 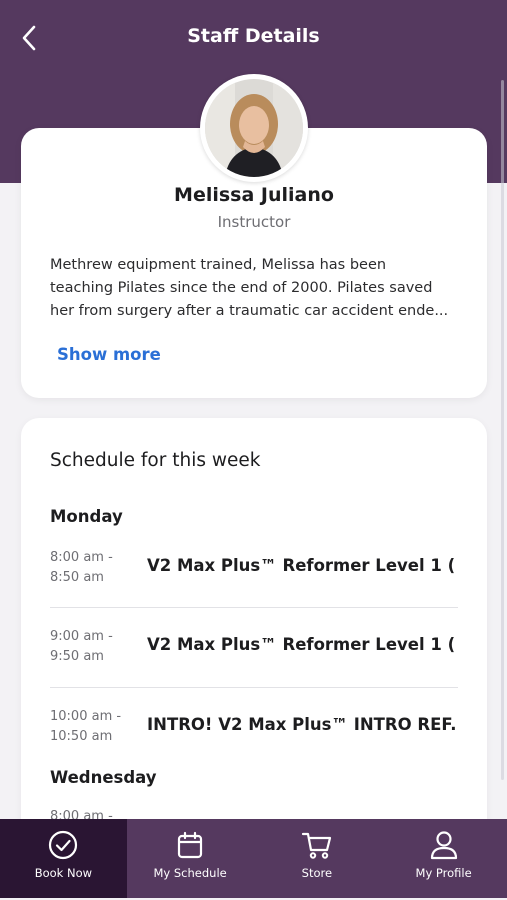 What do you see at coordinates (253, 36) in the screenshot?
I see `page-title: Staff Details` at bounding box center [253, 36].